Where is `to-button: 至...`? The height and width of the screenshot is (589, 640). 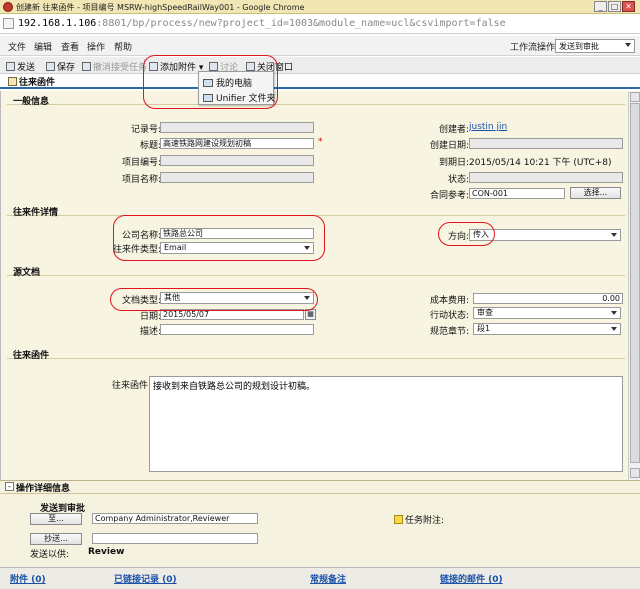
to-button: 至... is located at coordinates (56, 519).